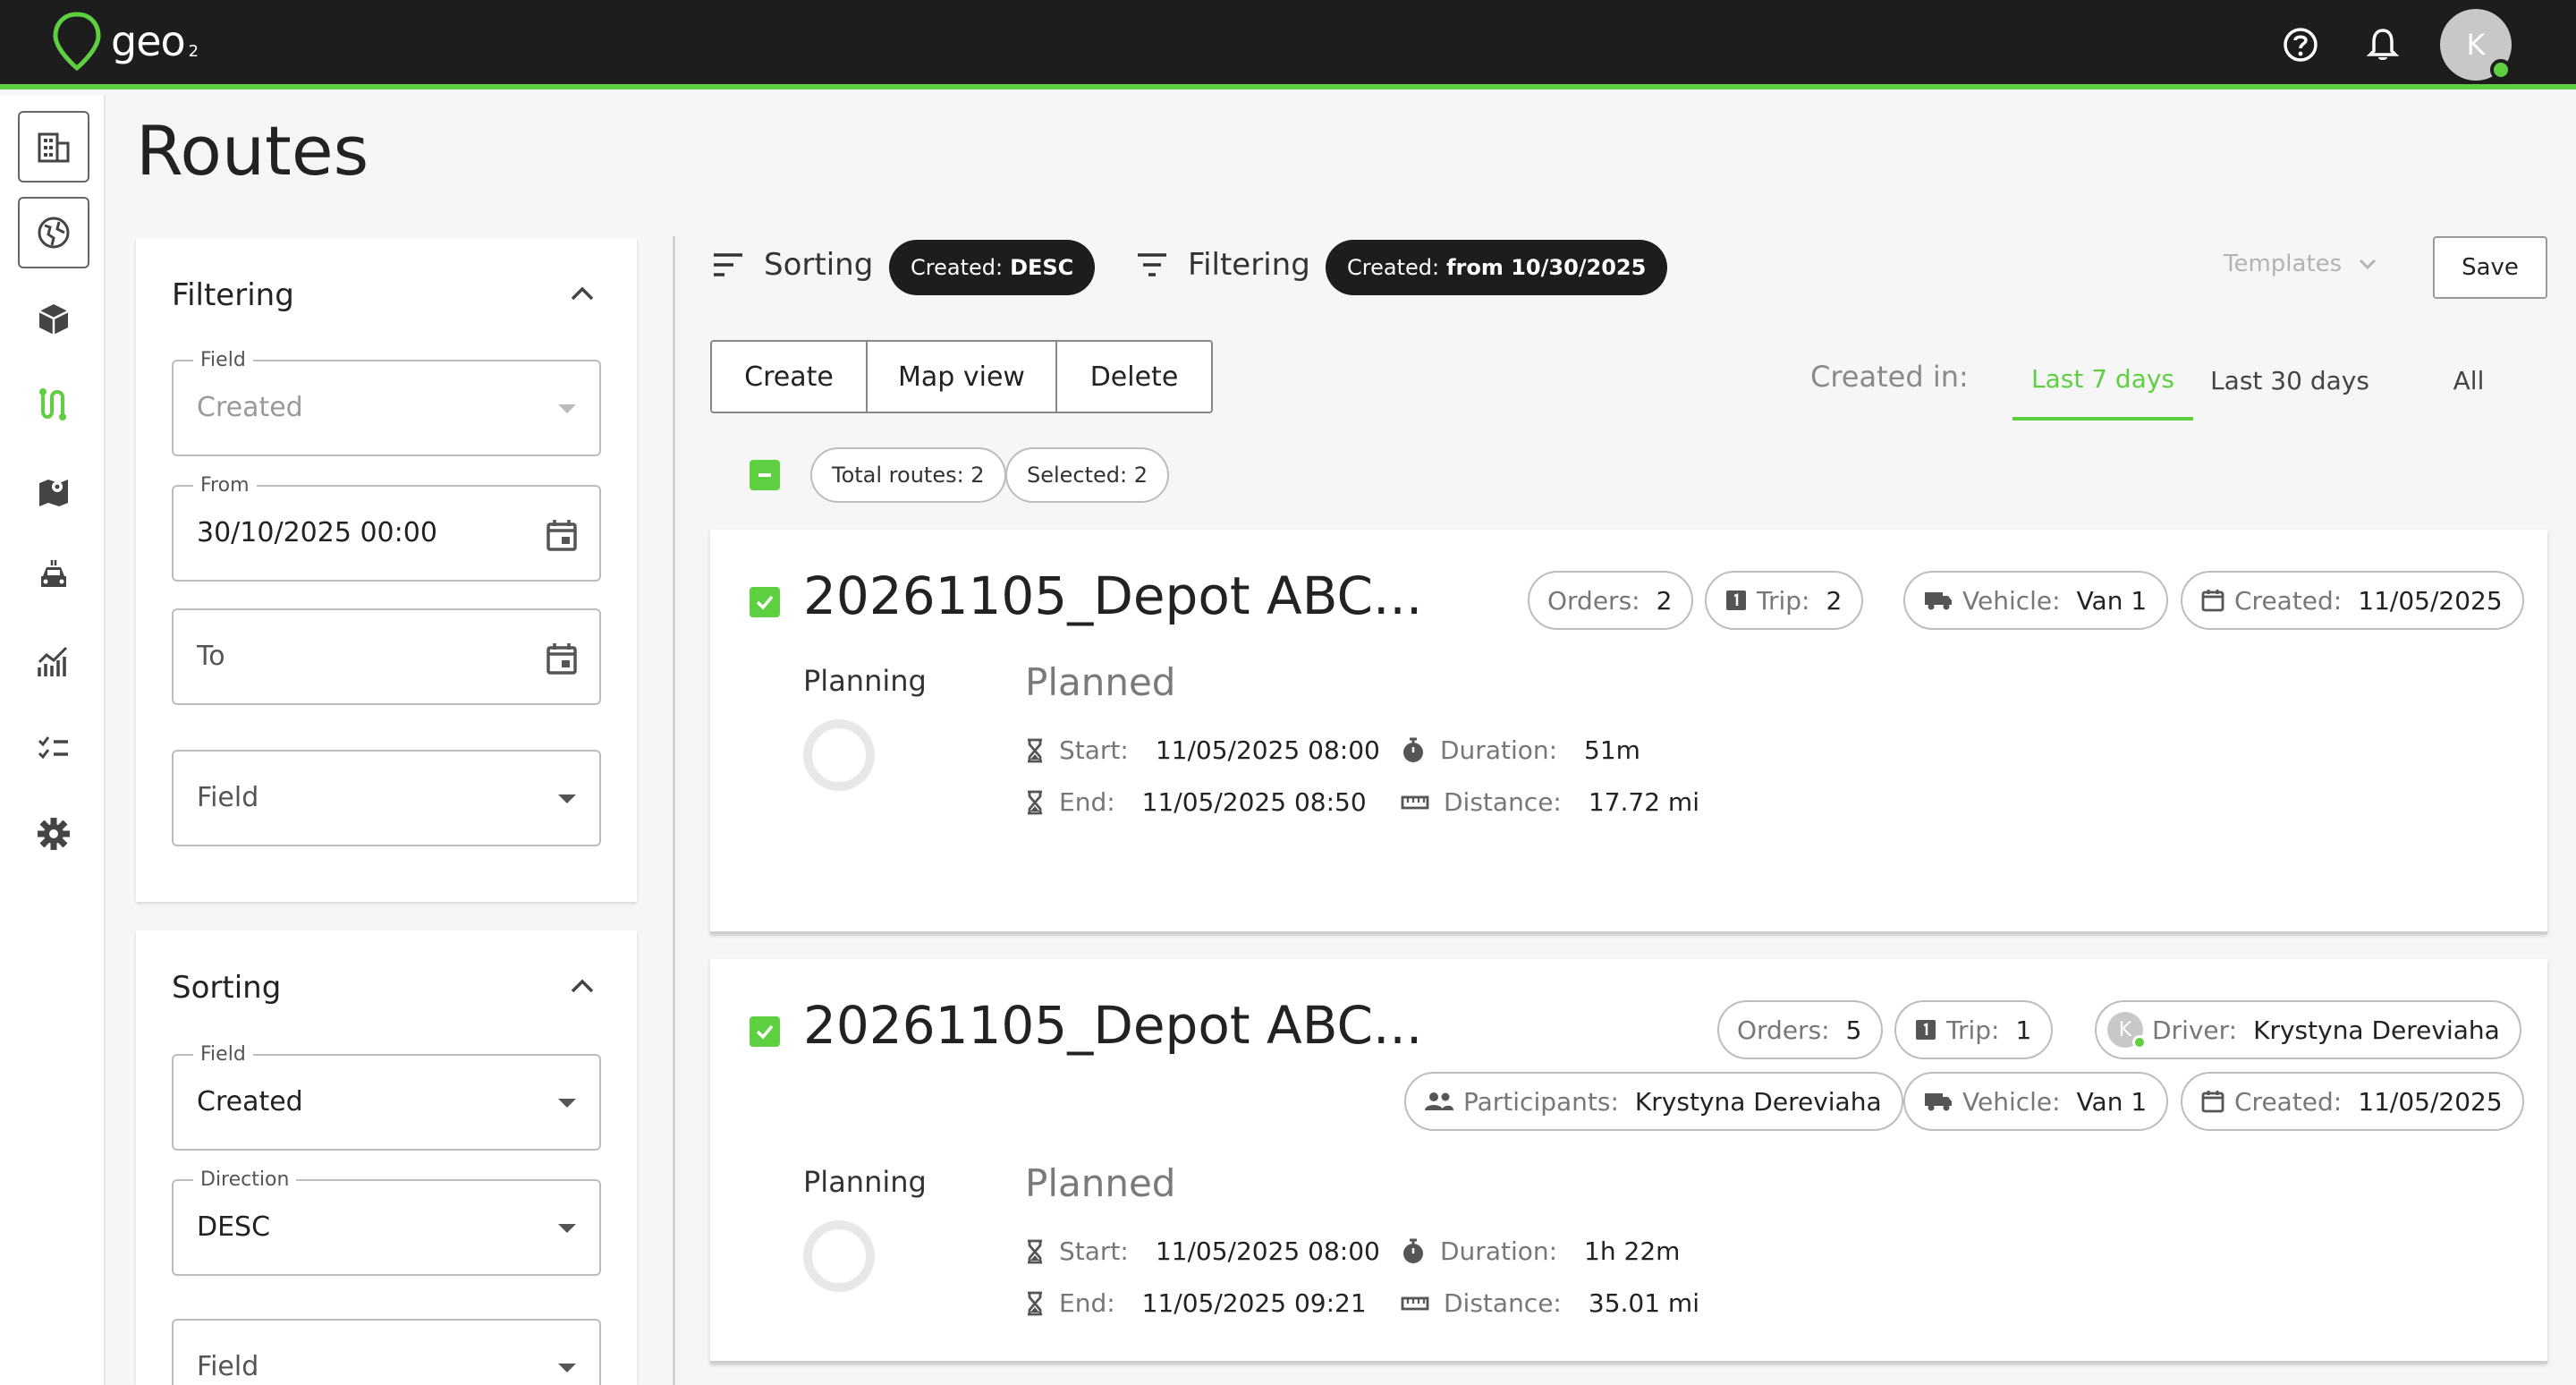  I want to click on top-bar, so click(1288, 44).